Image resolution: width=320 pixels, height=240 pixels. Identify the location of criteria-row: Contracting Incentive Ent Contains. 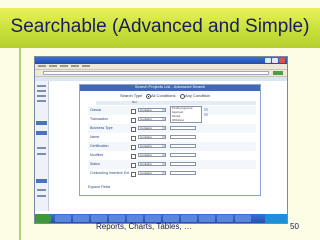
(170, 173).